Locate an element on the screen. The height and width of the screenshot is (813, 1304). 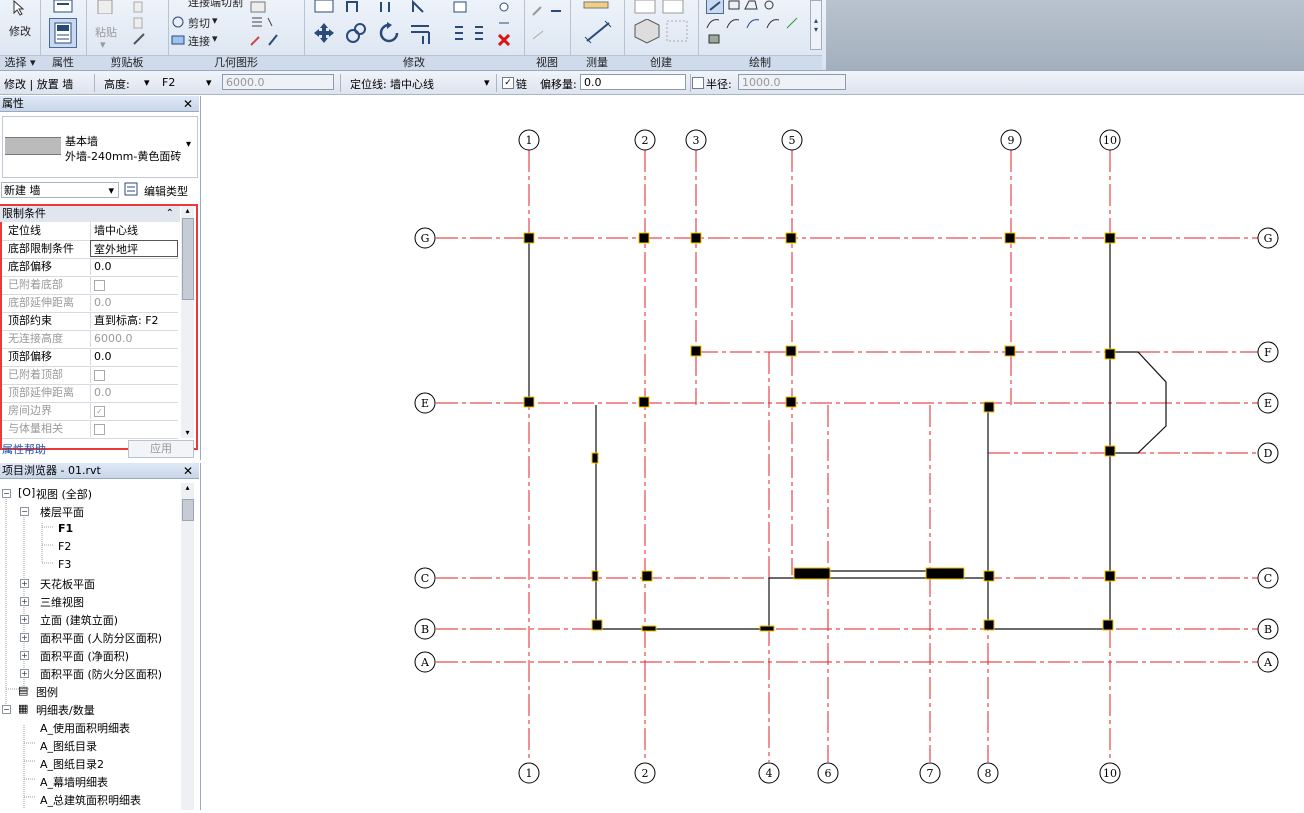
radius-checkbox is located at coordinates (698, 83).